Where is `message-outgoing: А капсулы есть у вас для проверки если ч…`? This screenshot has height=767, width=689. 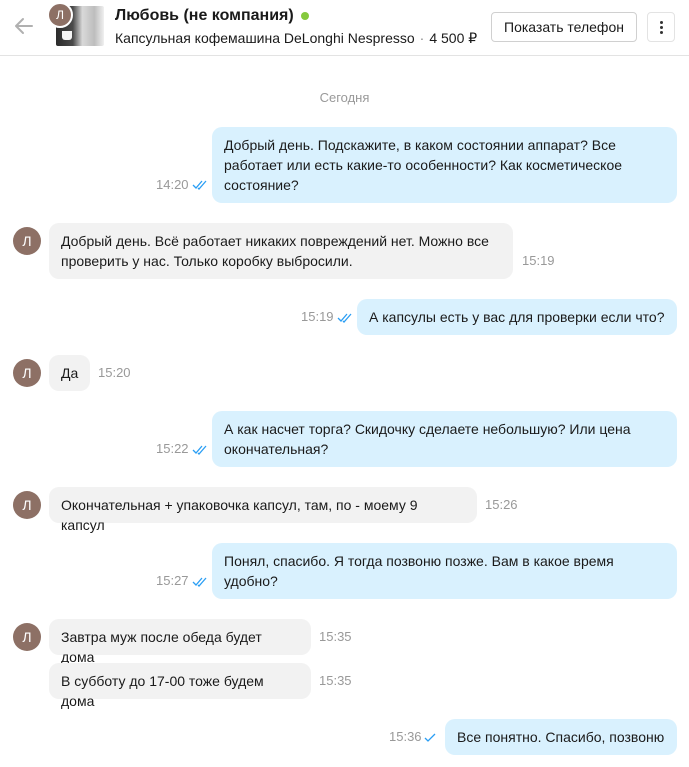 message-outgoing: А капсулы есть у вас для проверки если ч… is located at coordinates (517, 317).